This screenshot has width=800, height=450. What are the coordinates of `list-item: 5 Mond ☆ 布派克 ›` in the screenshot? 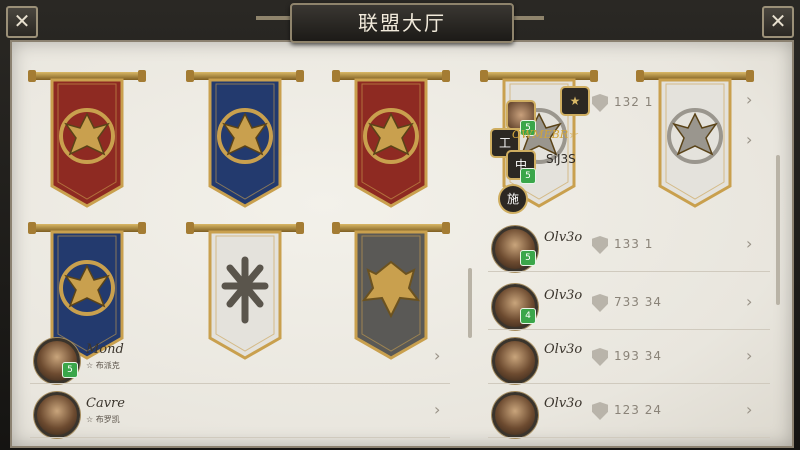 It's located at (240, 360).